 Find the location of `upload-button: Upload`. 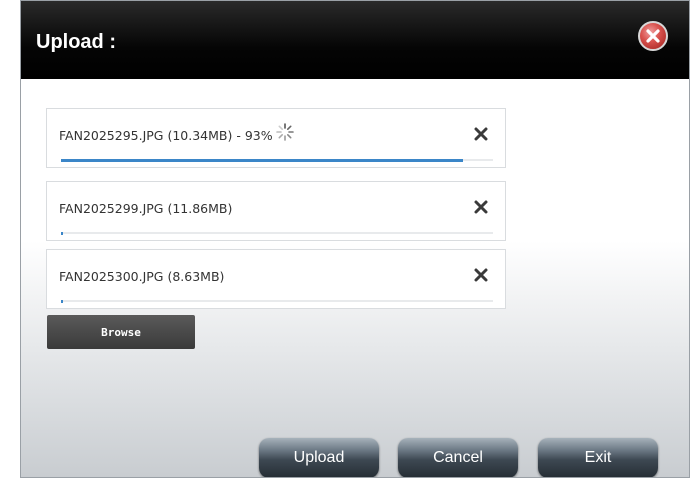

upload-button: Upload is located at coordinates (319, 457).